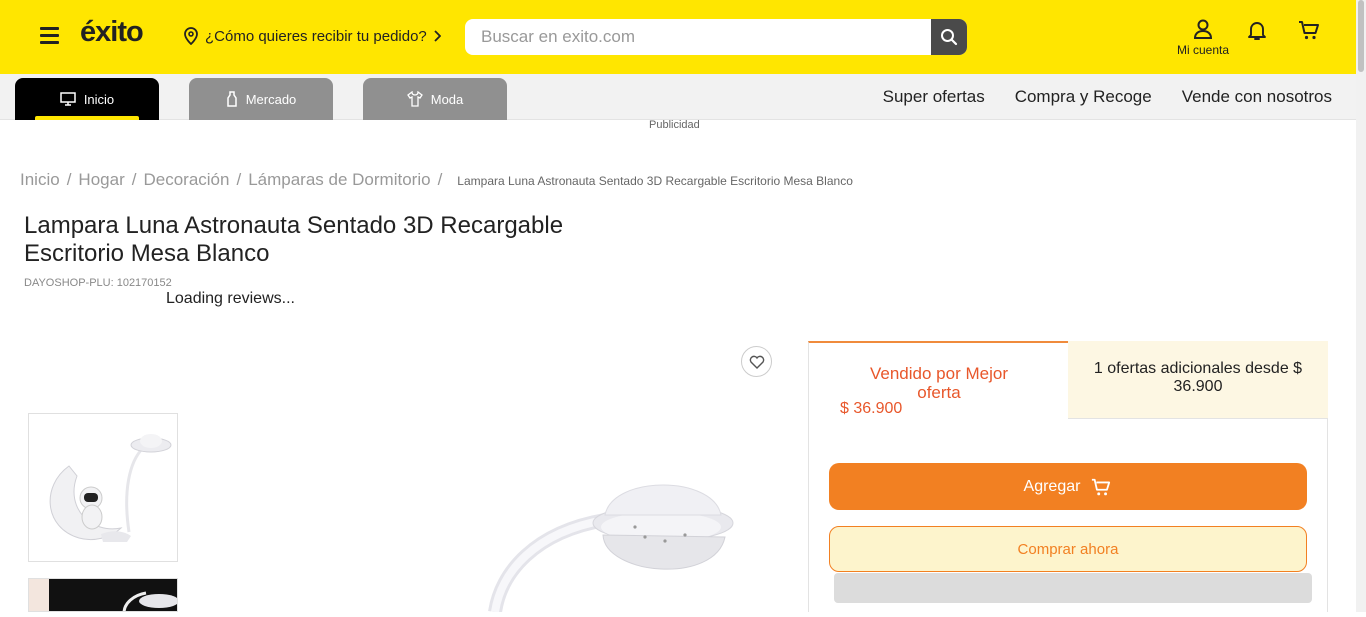 The image size is (1366, 617). I want to click on nav-link-super-ofertas: Super ofertas, so click(934, 97).